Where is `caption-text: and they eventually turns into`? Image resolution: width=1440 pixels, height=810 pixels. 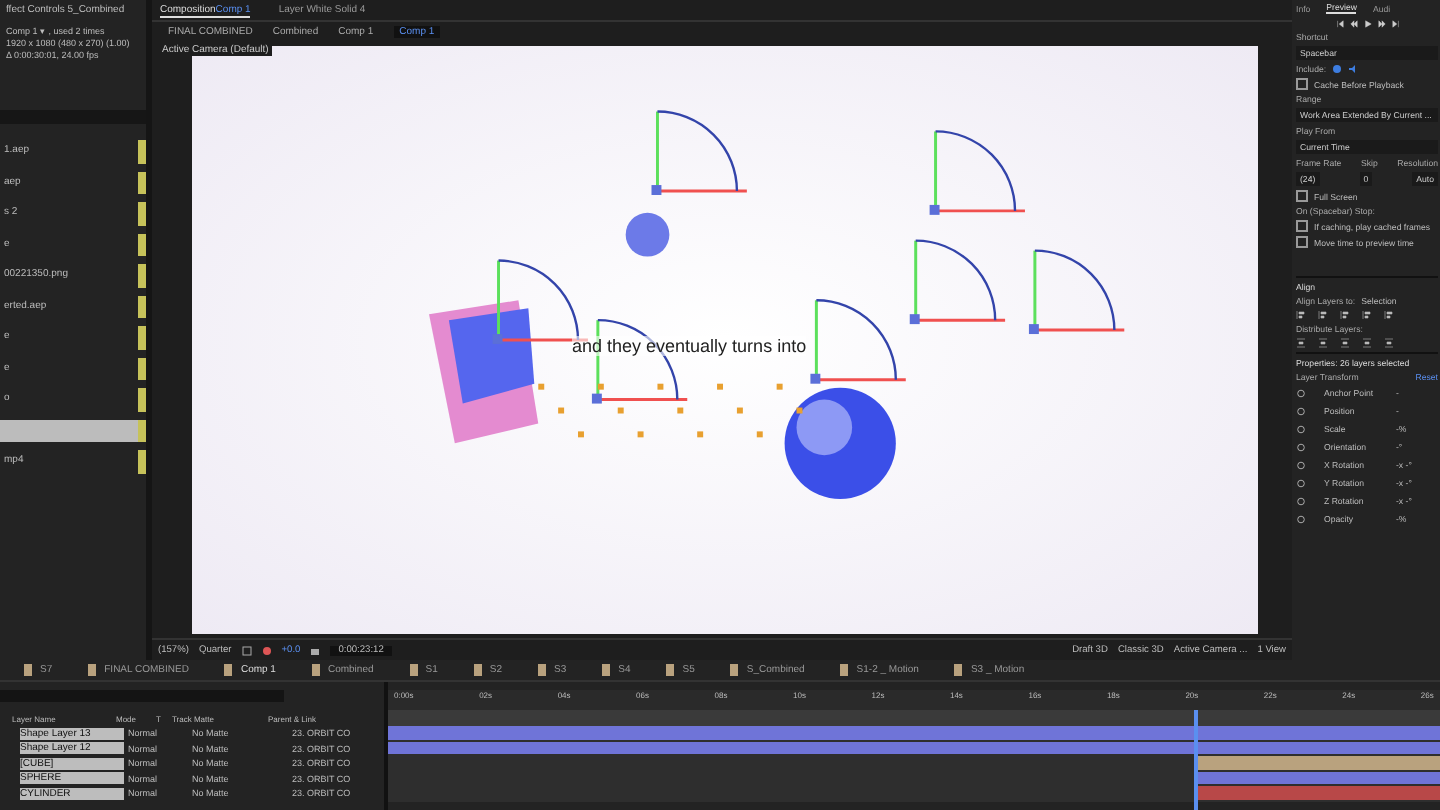
caption-text: and they eventually turns into is located at coordinates (689, 346).